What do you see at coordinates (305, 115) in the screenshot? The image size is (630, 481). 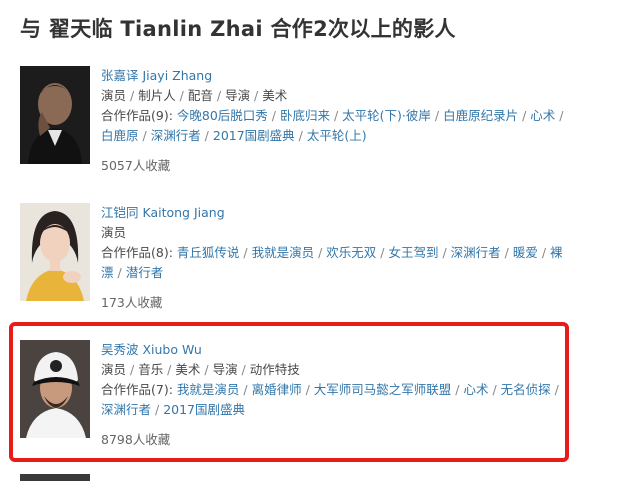 I see `work-link: 卧底归来` at bounding box center [305, 115].